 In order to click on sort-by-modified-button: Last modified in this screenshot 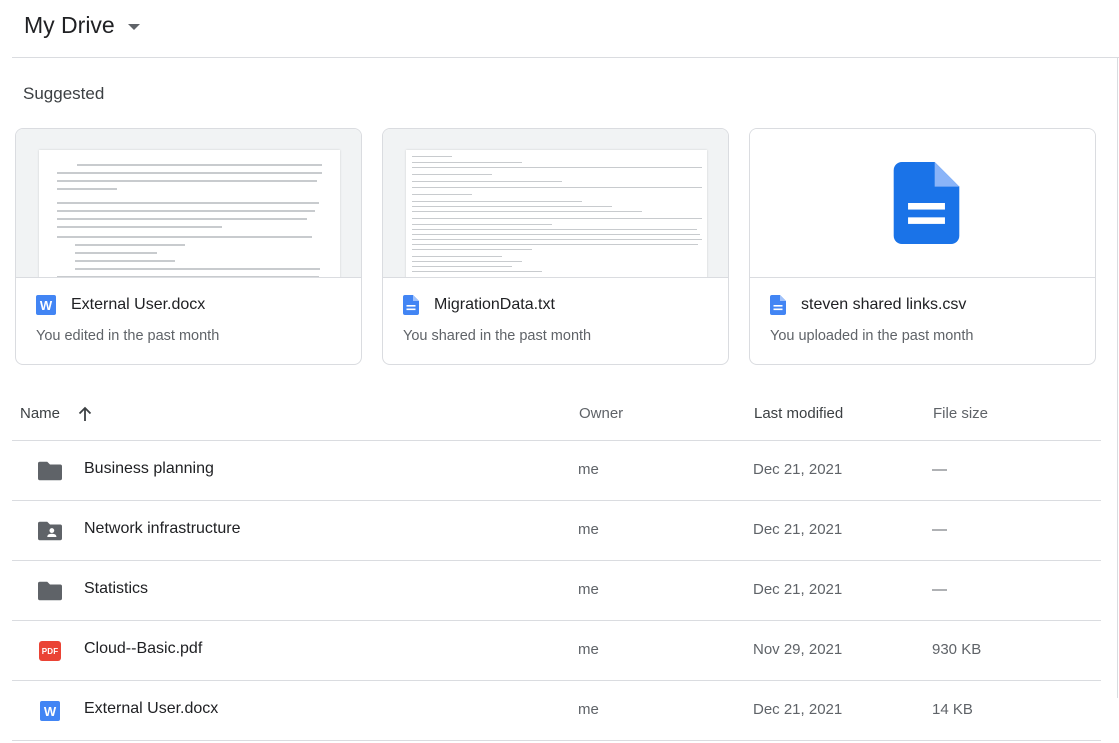, I will do `click(798, 413)`.